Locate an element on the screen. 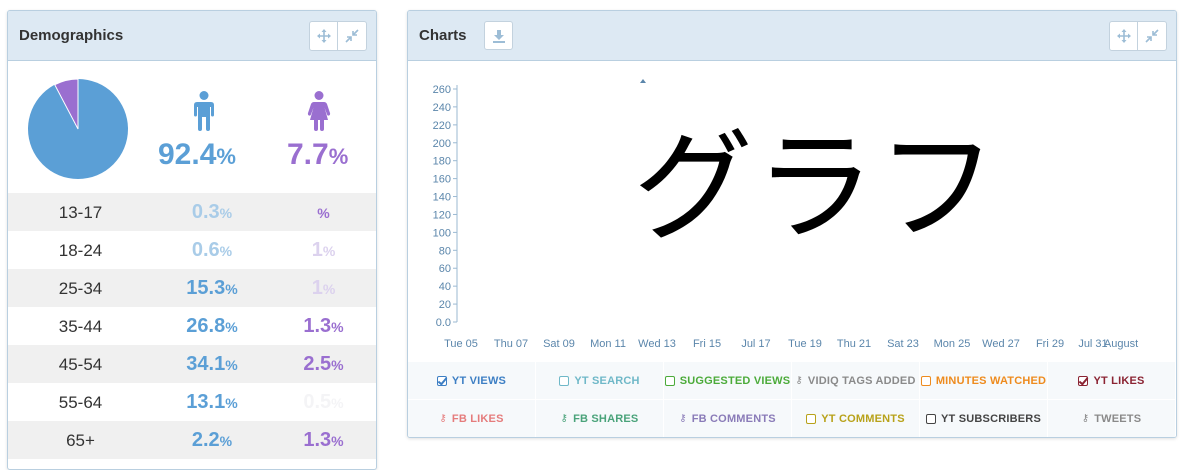  demographics-header: Demographics is located at coordinates (192, 36).